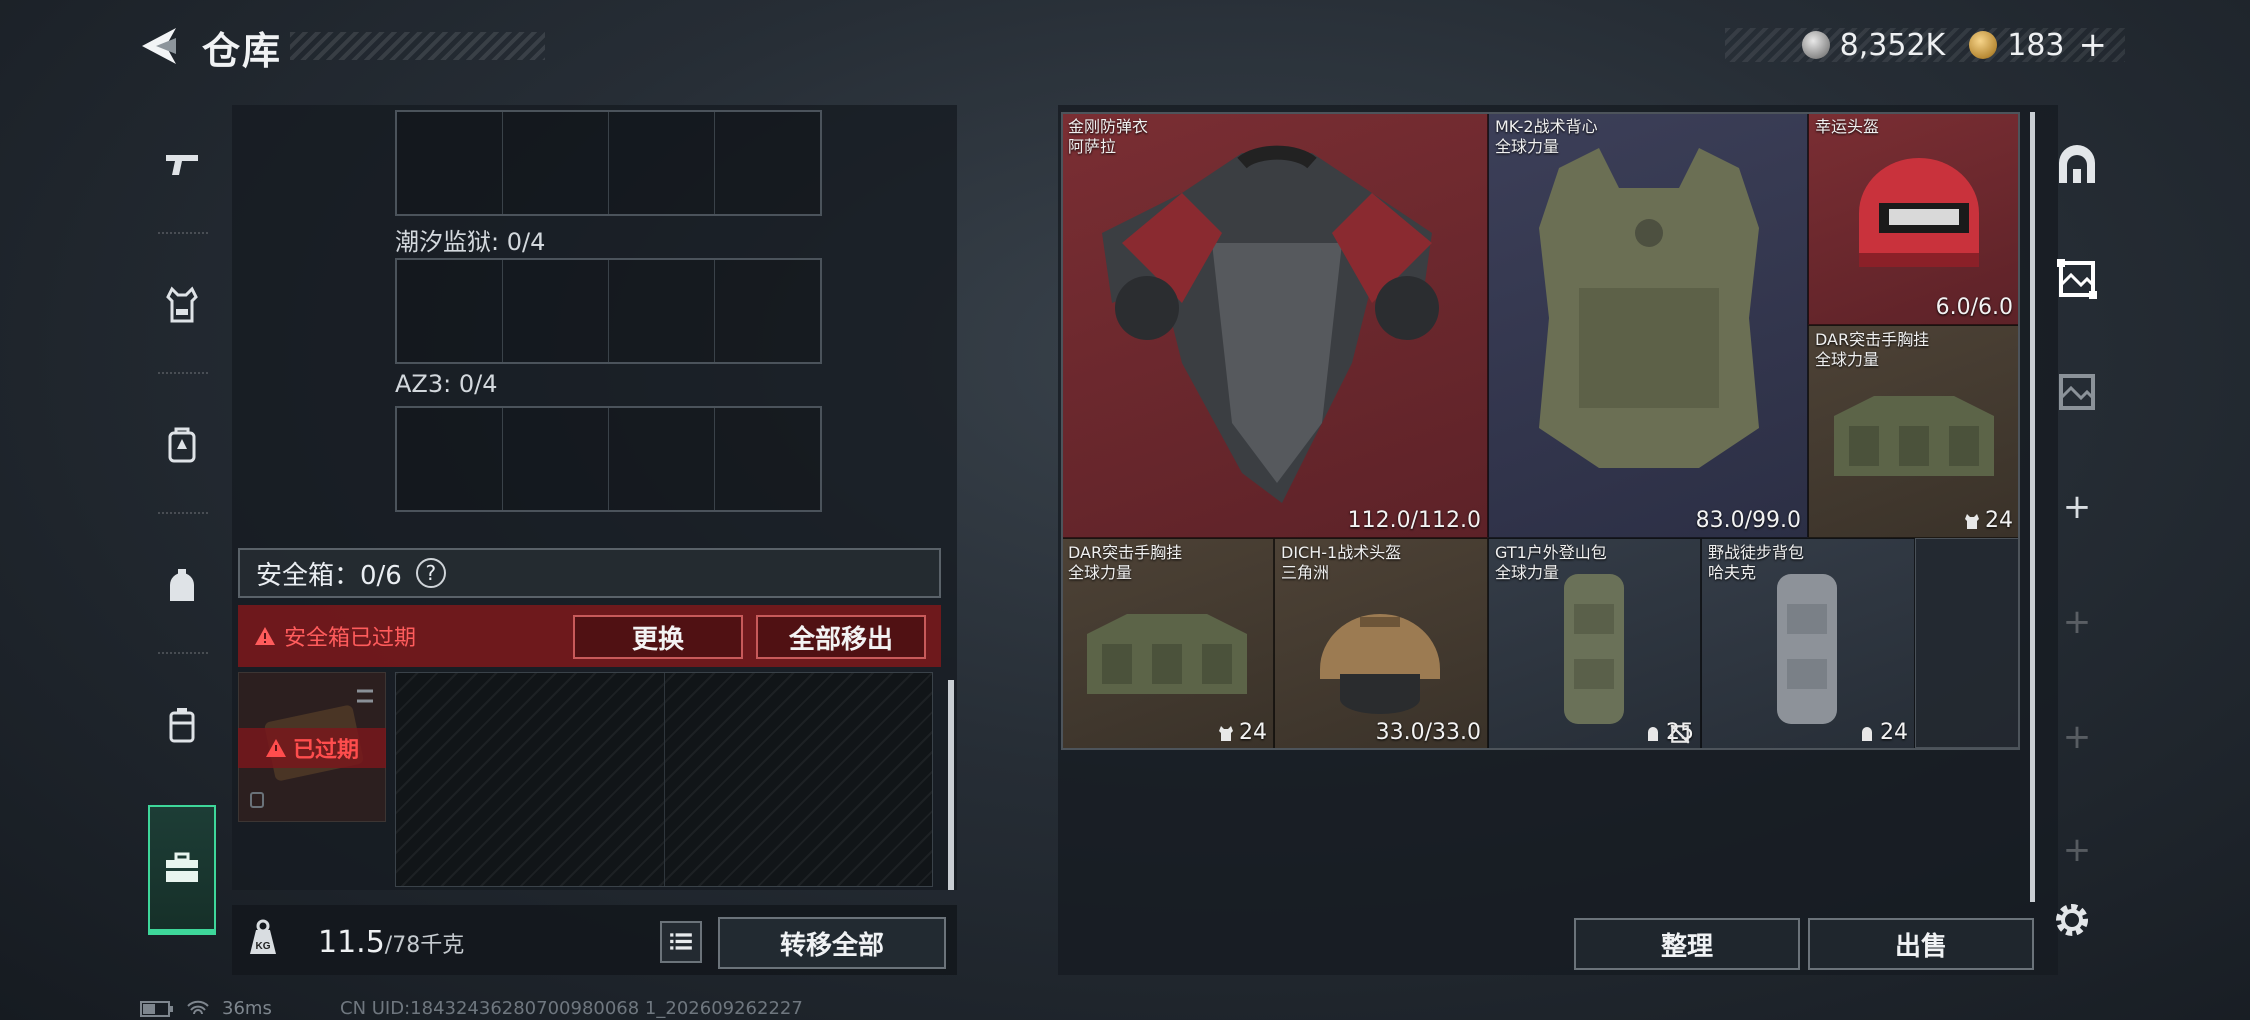  I want to click on item-chestrig-dar: DAR突击手胸挂 全球力量 24, so click(1914, 431).